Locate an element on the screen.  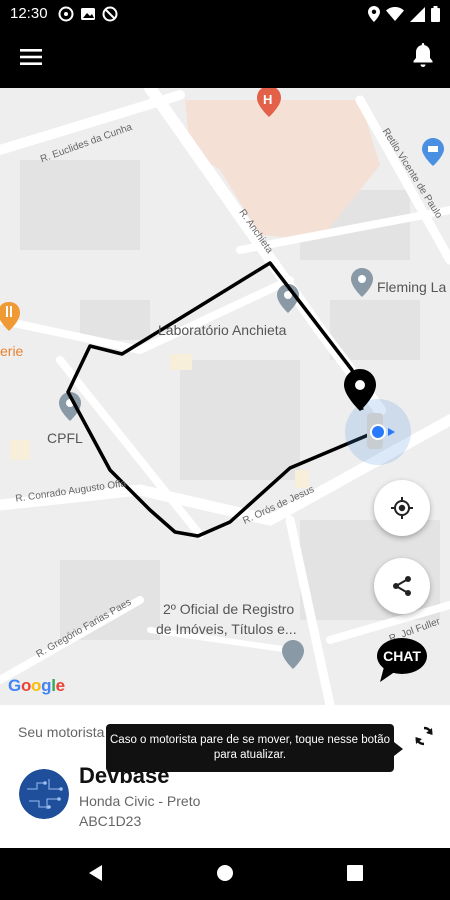
my-location-button is located at coordinates (402, 508).